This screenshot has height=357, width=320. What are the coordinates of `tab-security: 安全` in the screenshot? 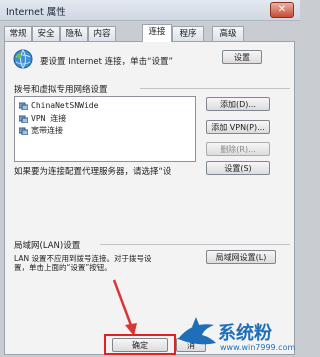 It's located at (46, 33).